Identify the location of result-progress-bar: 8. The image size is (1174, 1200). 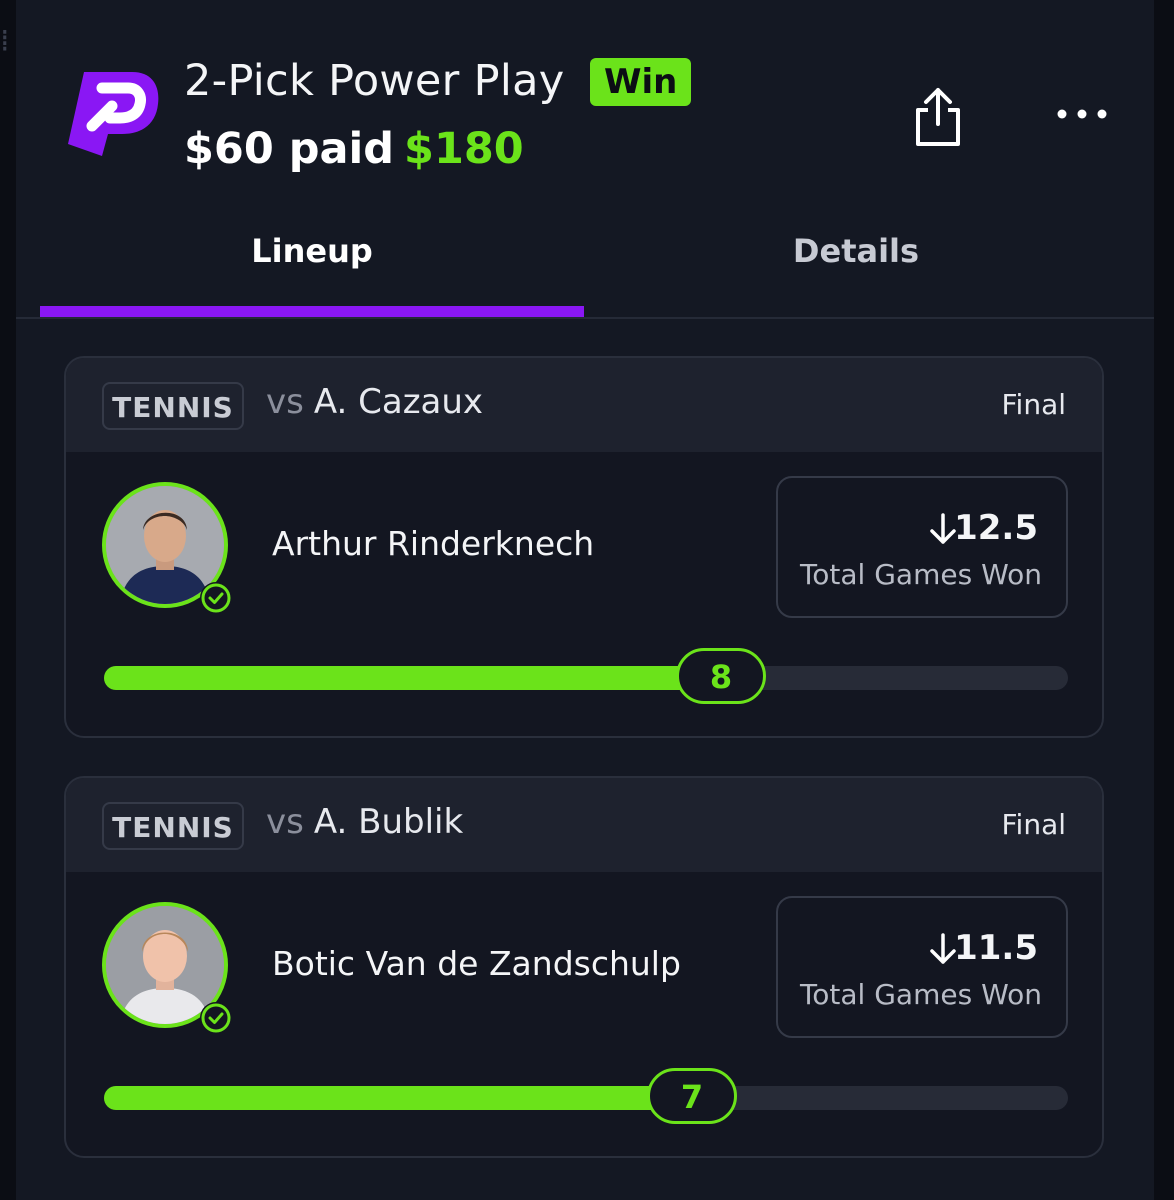
(586, 676).